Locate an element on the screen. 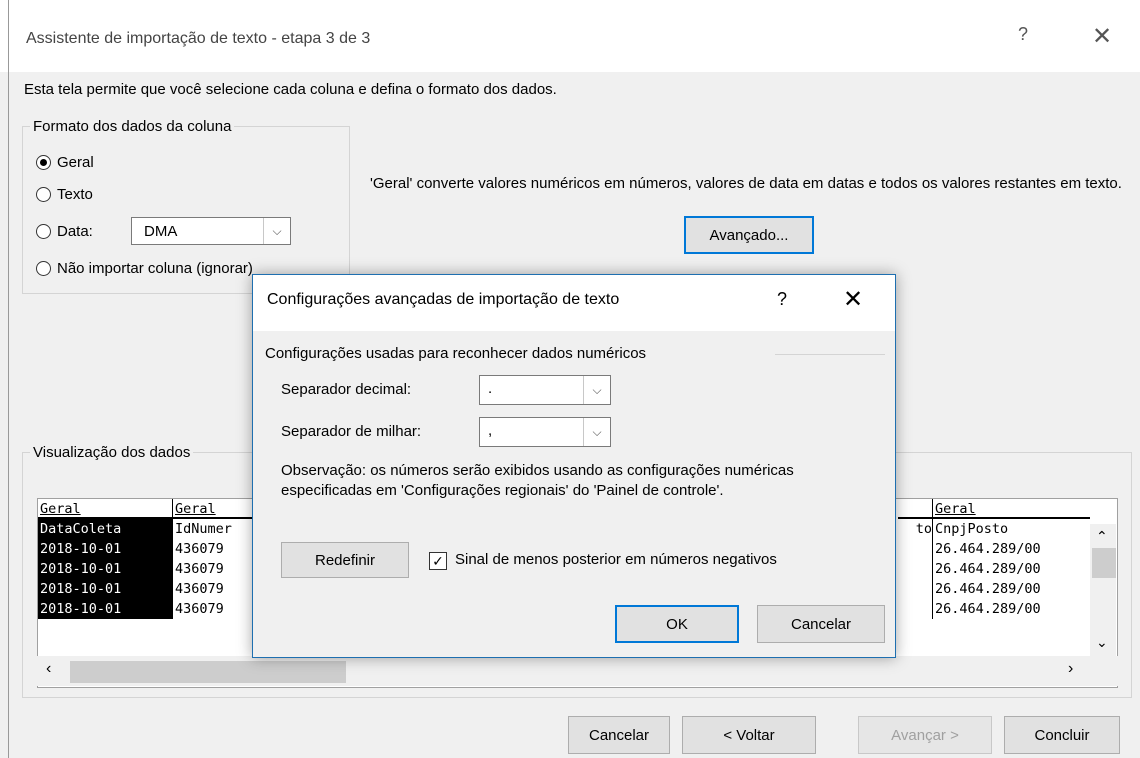  scroll-right-icon: › is located at coordinates (1070, 669).